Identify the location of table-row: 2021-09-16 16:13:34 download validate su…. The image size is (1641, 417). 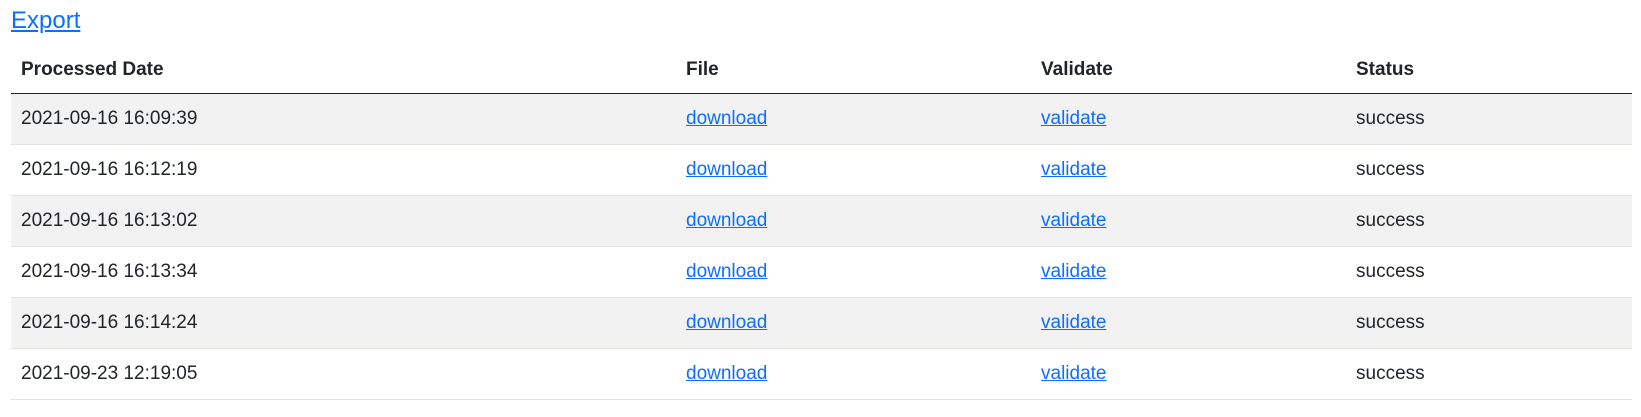
(821, 272).